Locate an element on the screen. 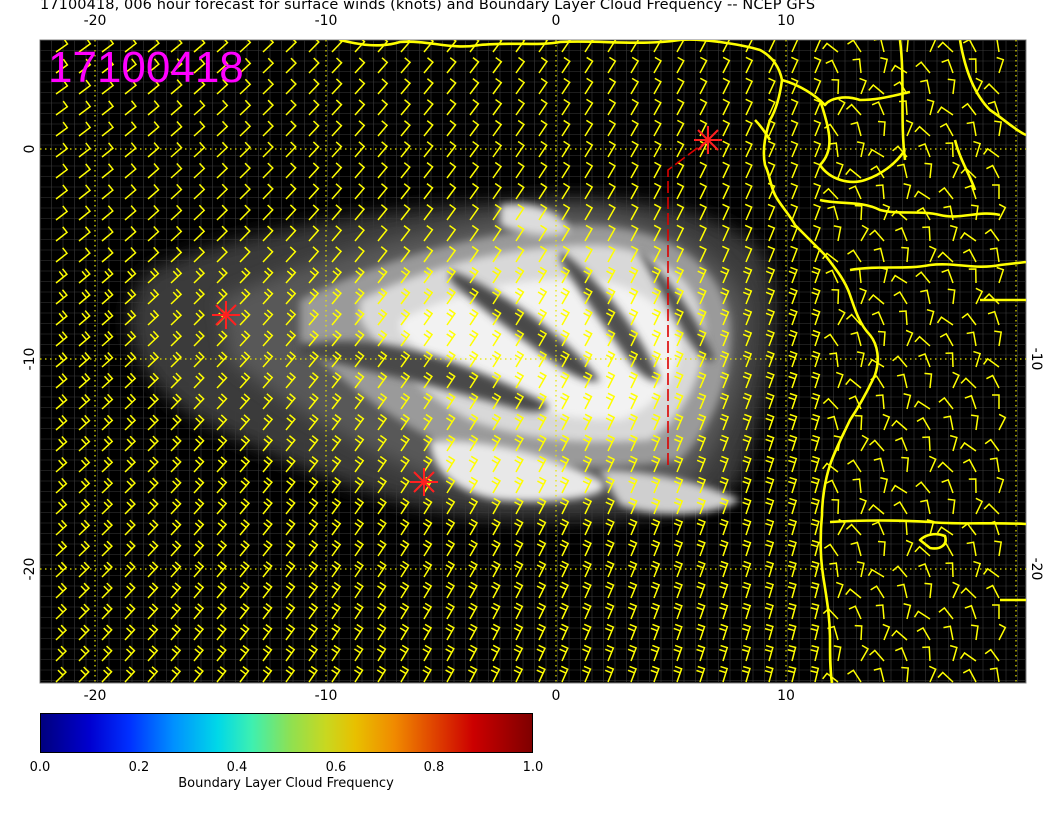 This screenshot has width=1056, height=816. right-tick: -10 is located at coordinates (1036, 359).